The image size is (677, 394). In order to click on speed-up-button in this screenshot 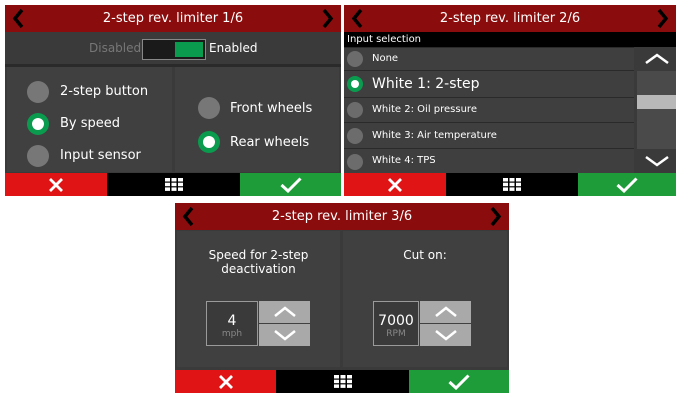, I will do `click(284, 312)`.